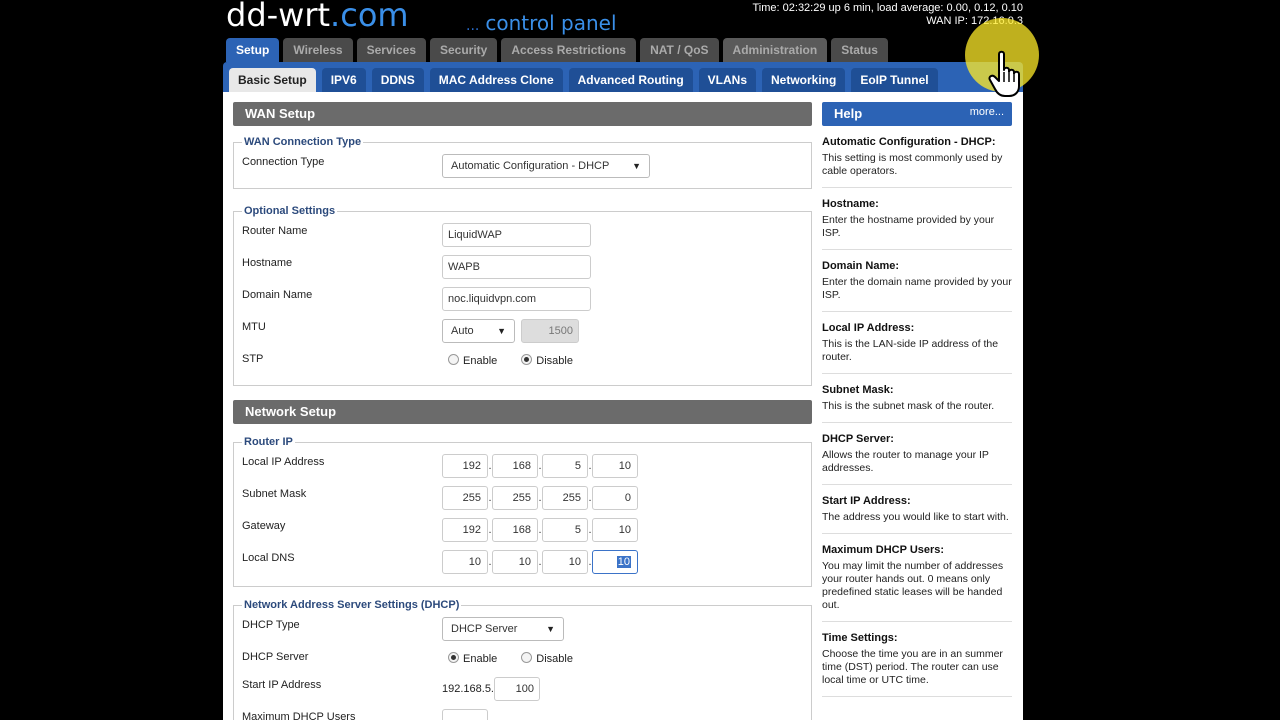 The height and width of the screenshot is (720, 1280). I want to click on dhcp-enable-radio, so click(453, 657).